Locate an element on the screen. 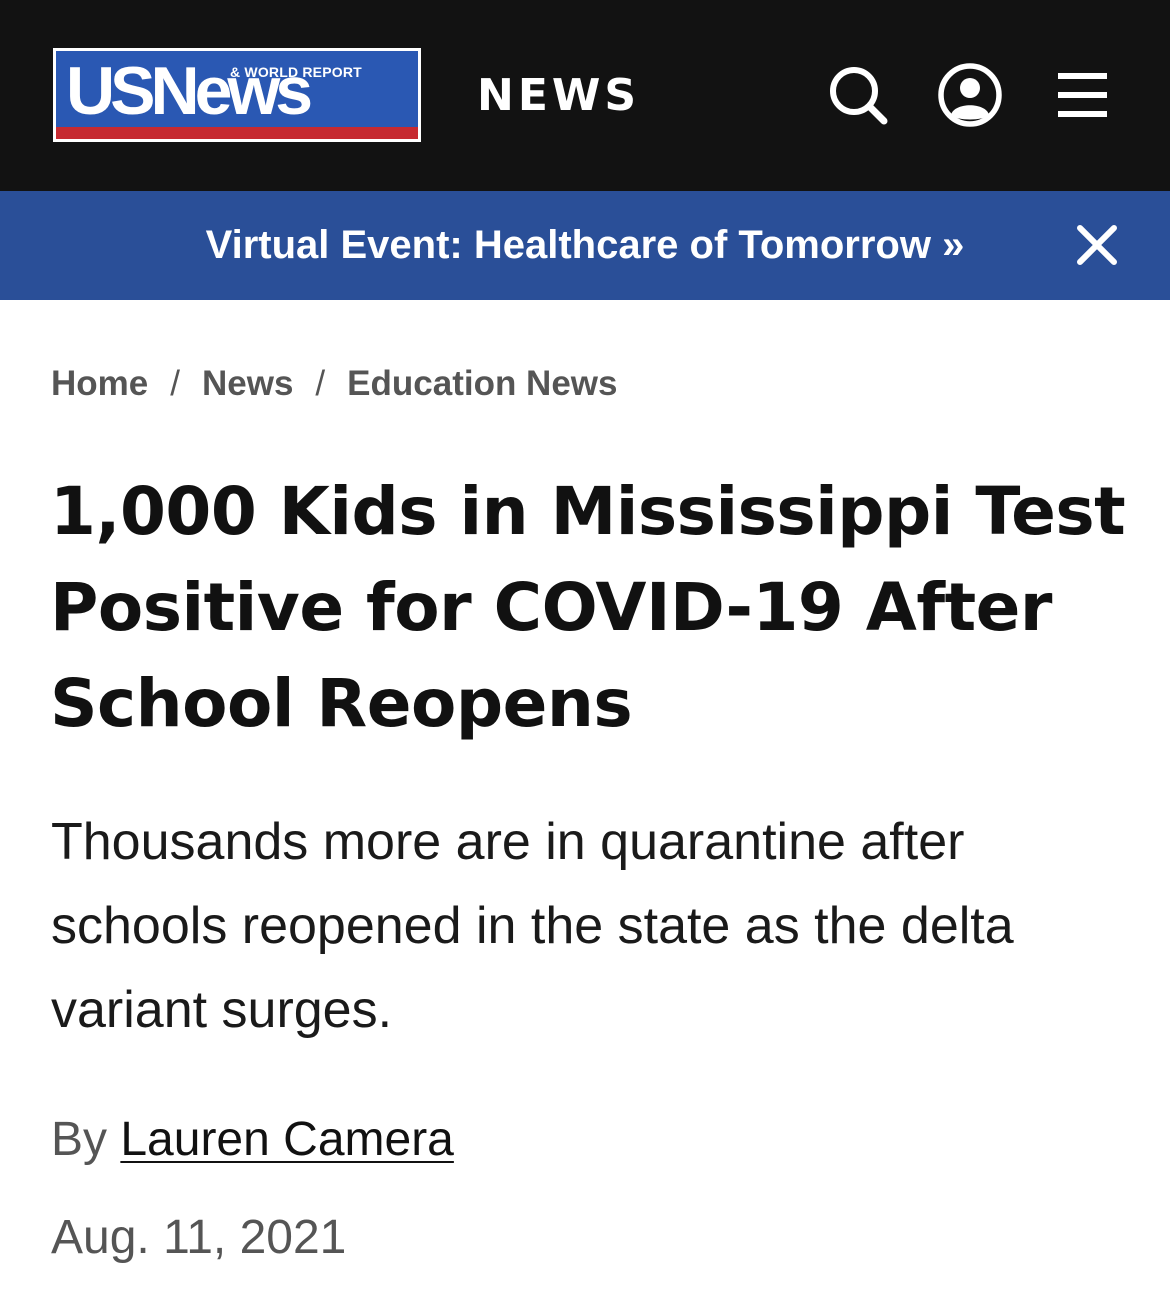  banner-link: Virtual Event: Healthcare of Tomorrow » is located at coordinates (585, 245).